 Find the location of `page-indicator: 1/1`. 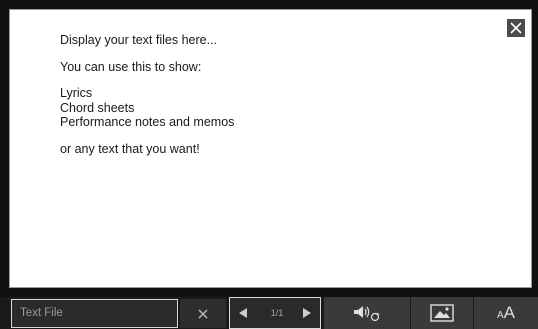

page-indicator: 1/1 is located at coordinates (277, 313).